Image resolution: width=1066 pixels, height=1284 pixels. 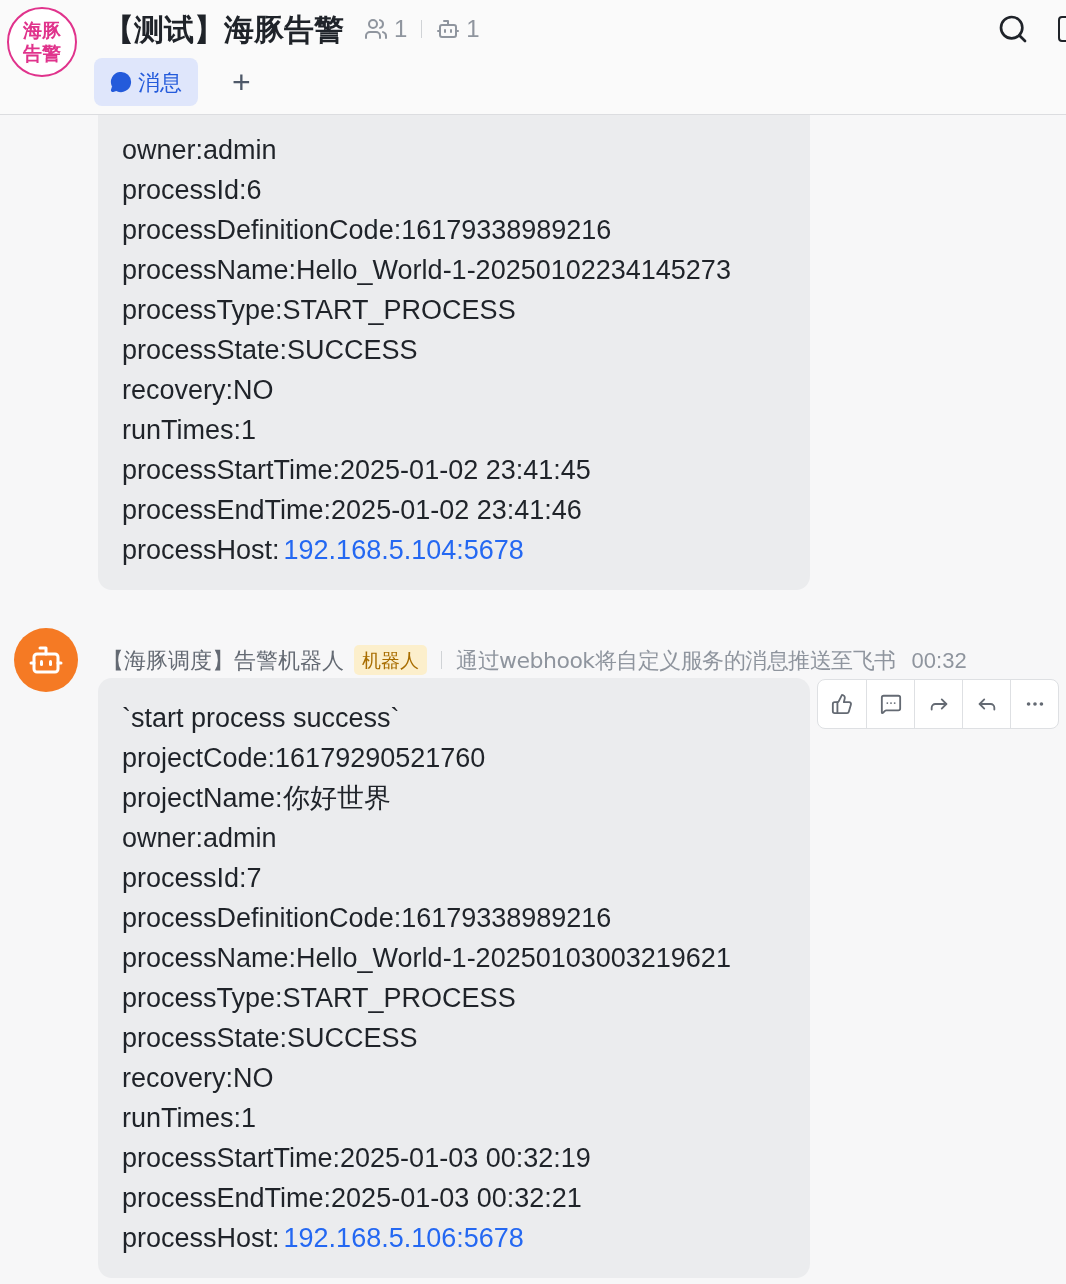 What do you see at coordinates (146, 82) in the screenshot?
I see `messages-tab: 消息` at bounding box center [146, 82].